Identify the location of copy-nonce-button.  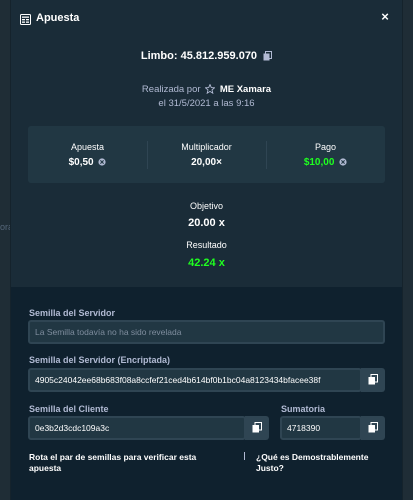
(373, 428).